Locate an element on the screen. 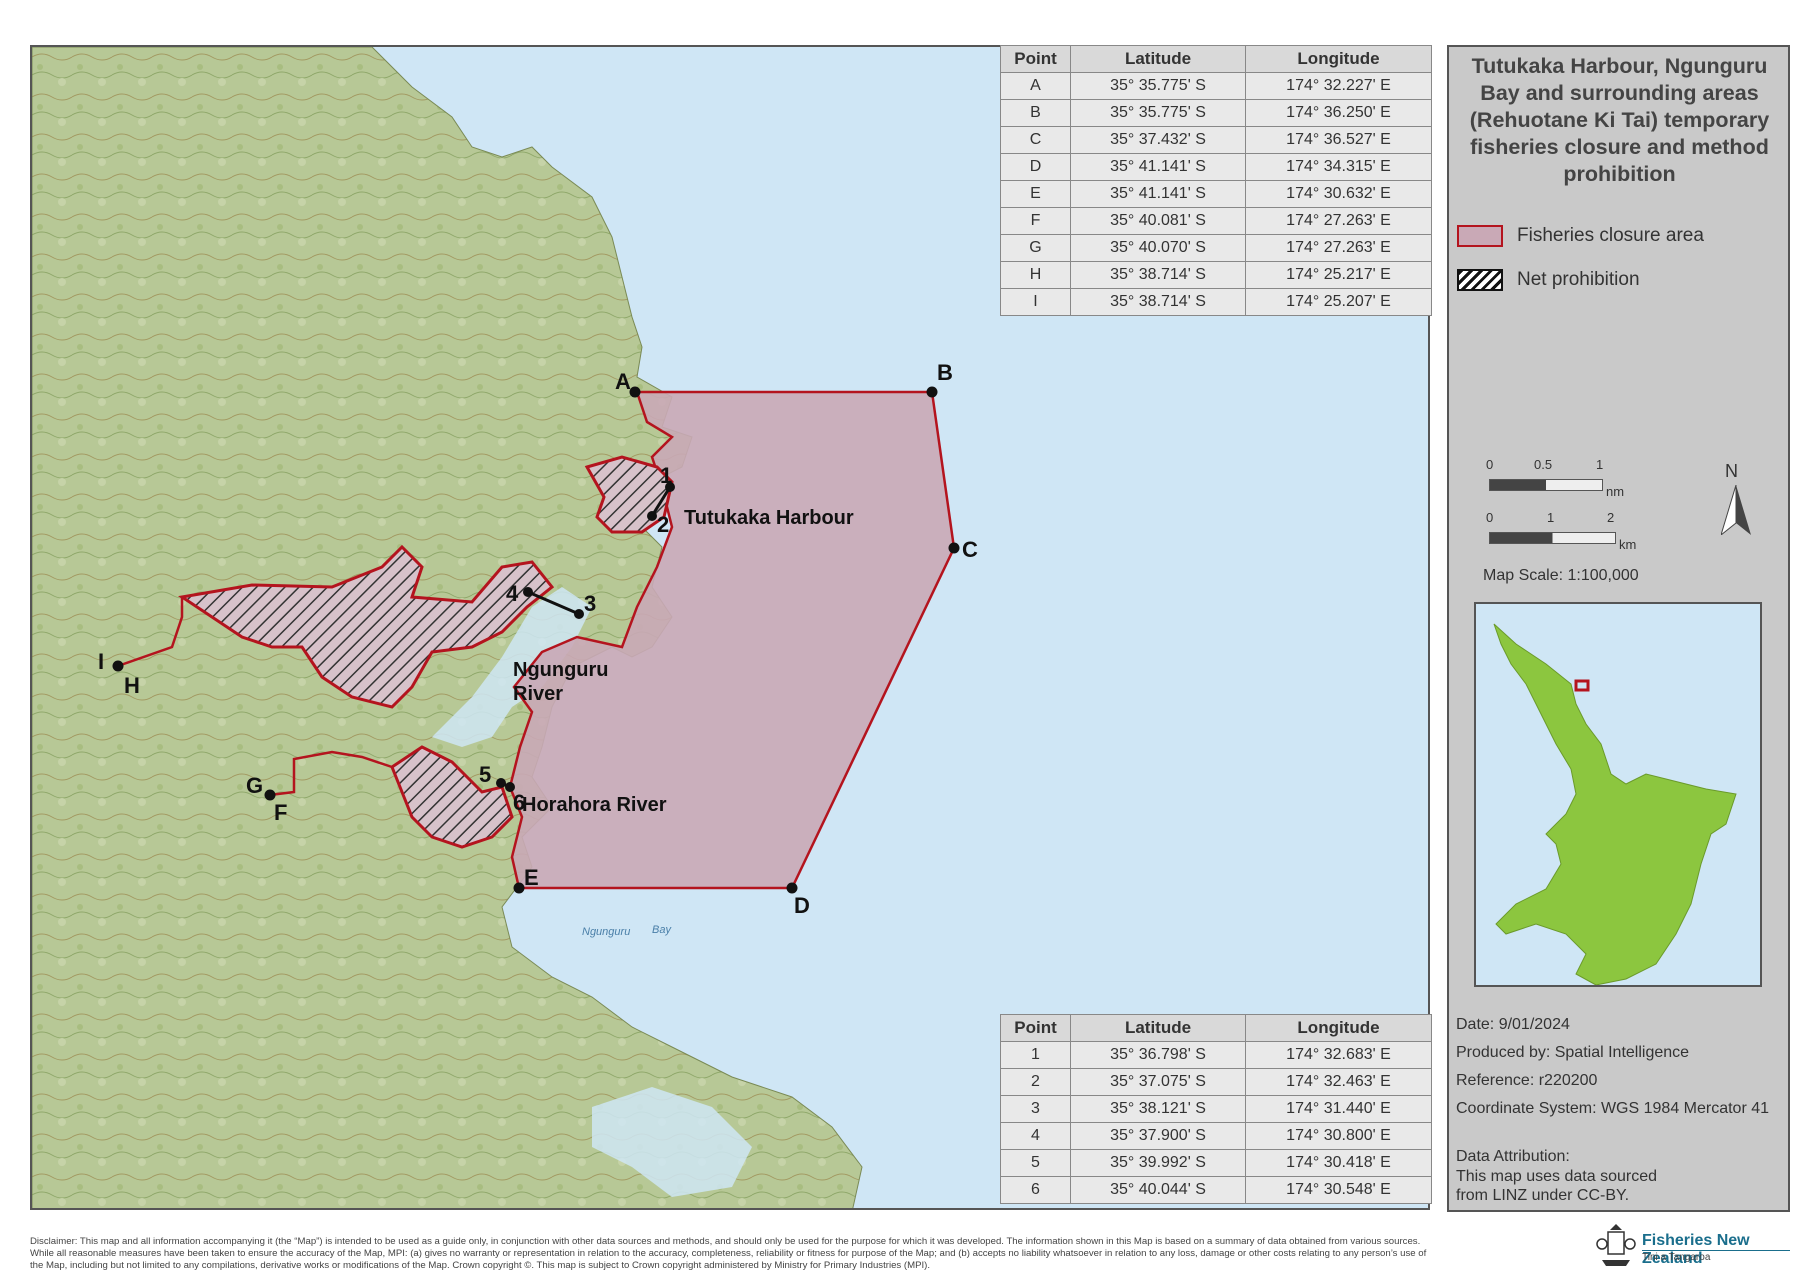  coat-of-arms-icon is located at coordinates (1616, 1245).